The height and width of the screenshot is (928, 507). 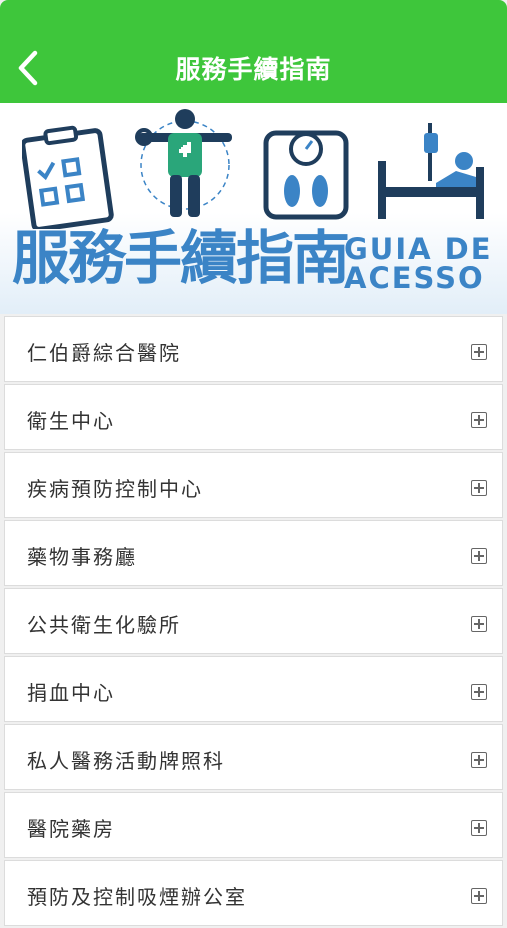 I want to click on list-item-label: 預防及控制吸煙辦公室, so click(x=137, y=897).